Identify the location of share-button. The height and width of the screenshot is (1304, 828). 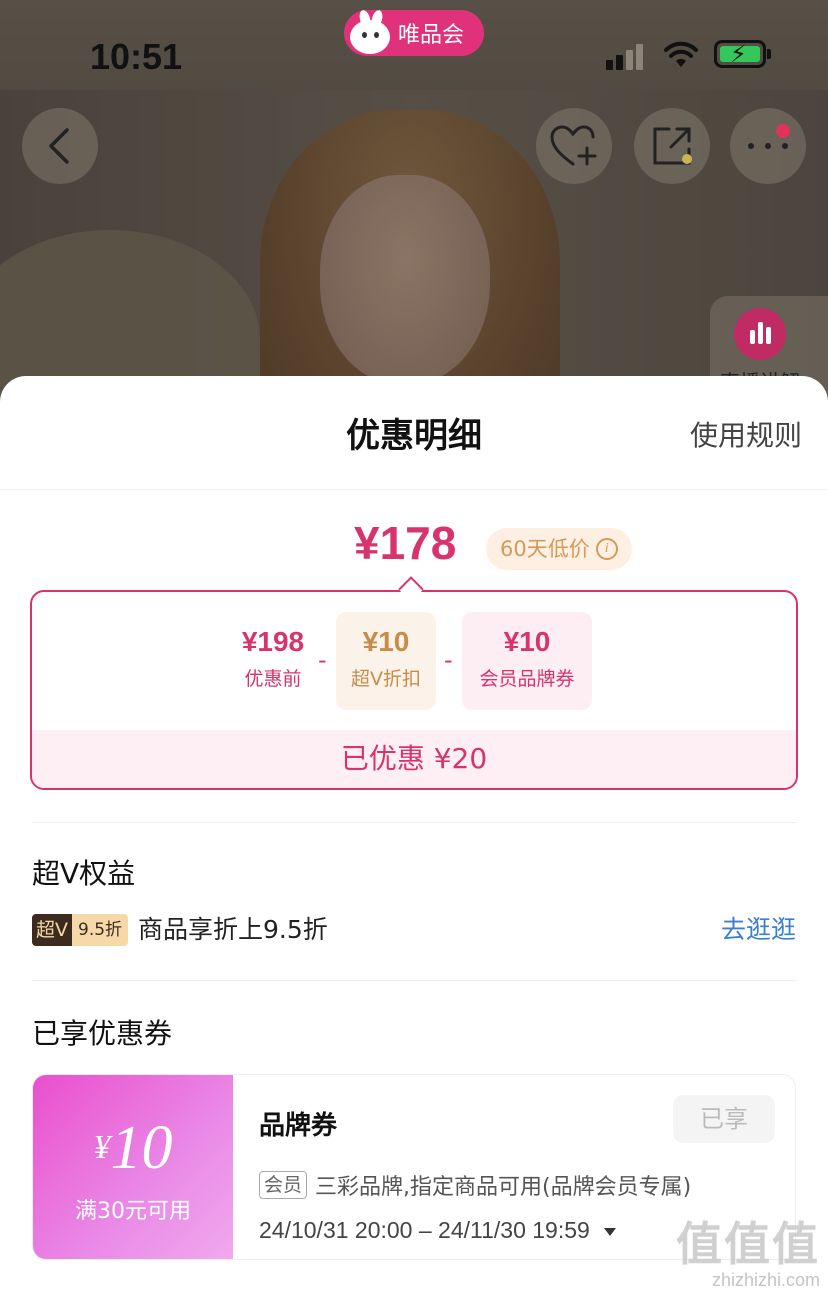
(672, 146).